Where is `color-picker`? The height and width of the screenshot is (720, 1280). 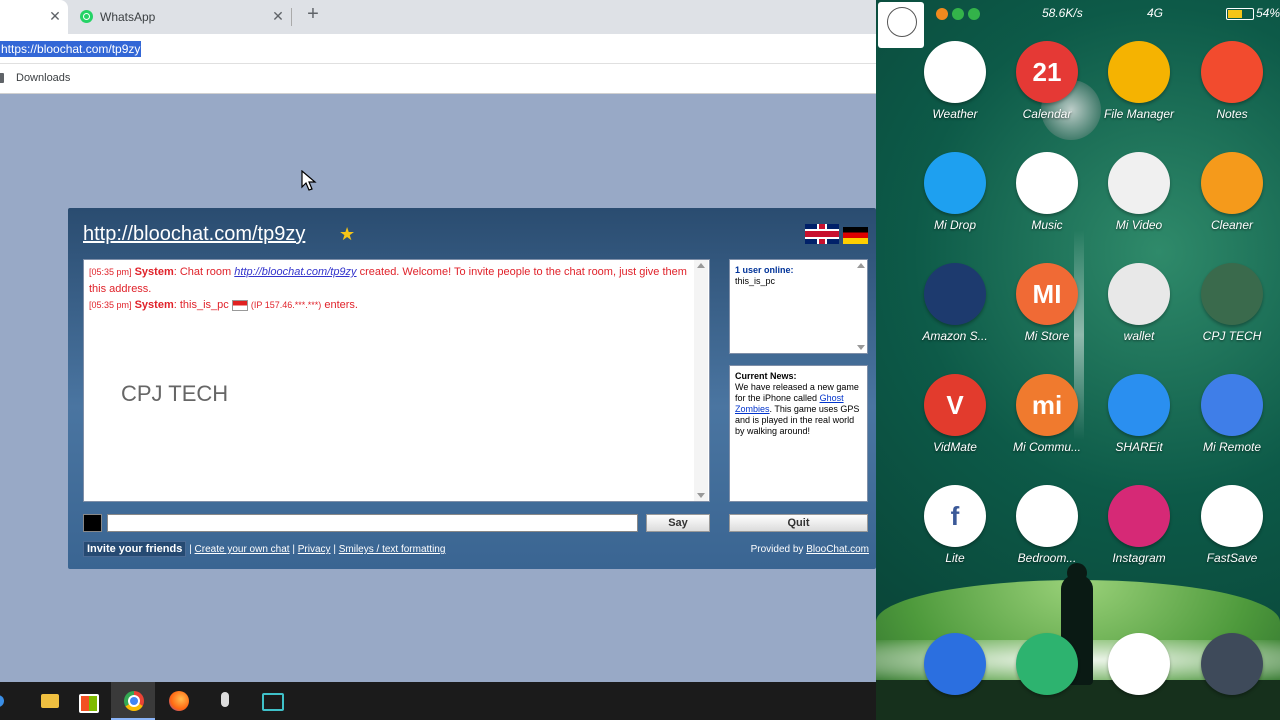 color-picker is located at coordinates (92, 523).